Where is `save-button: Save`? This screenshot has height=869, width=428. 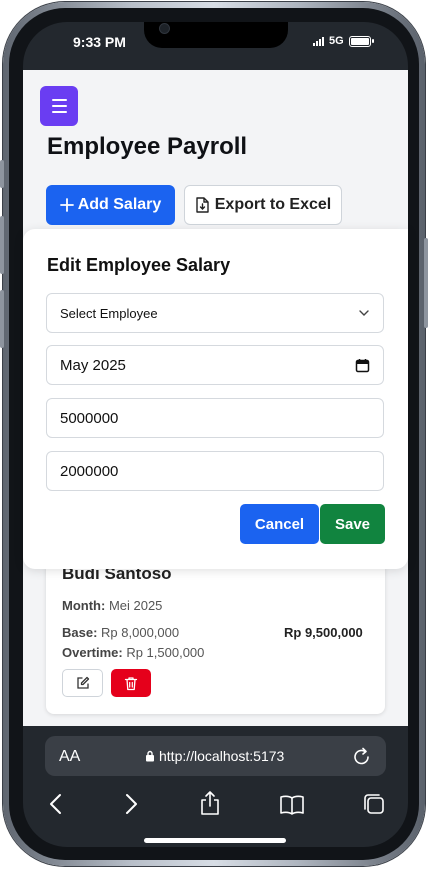 save-button: Save is located at coordinates (352, 524).